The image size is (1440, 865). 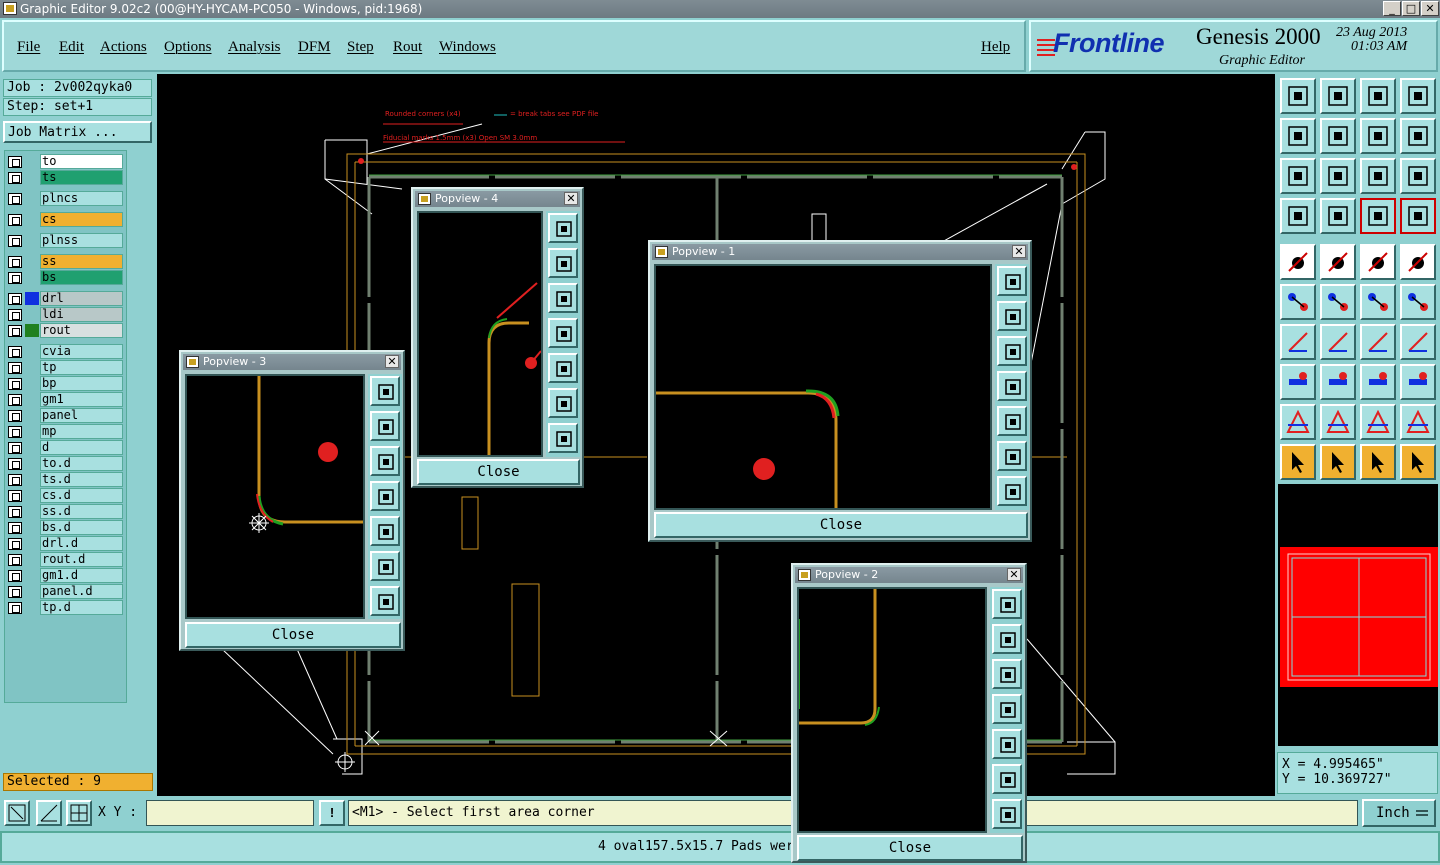 I want to click on popview-4-close-button: Close, so click(x=498, y=472).